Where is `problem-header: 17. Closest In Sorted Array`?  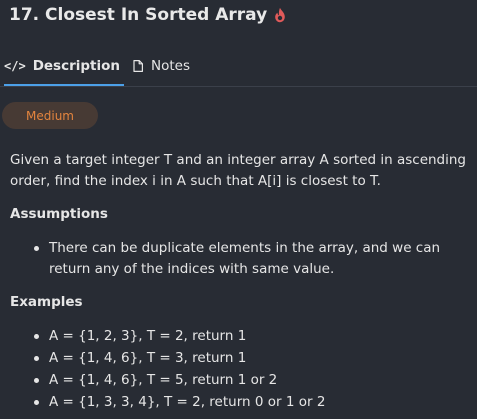 problem-header: 17. Closest In Sorted Array is located at coordinates (148, 15).